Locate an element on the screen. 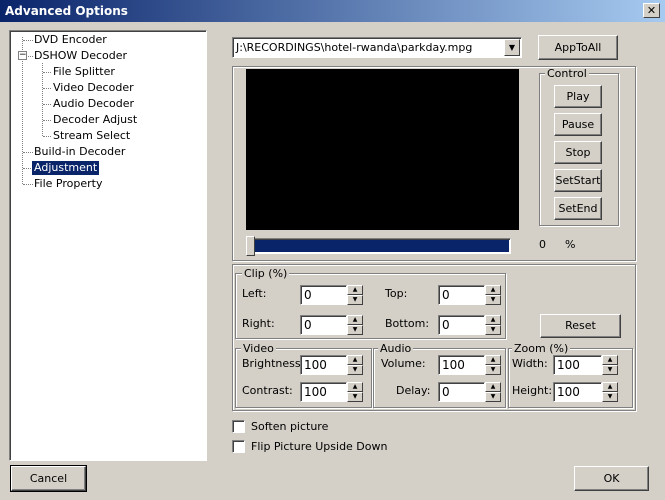  tree-item-build-in-decoder: Build-in Decoder is located at coordinates (79, 152).